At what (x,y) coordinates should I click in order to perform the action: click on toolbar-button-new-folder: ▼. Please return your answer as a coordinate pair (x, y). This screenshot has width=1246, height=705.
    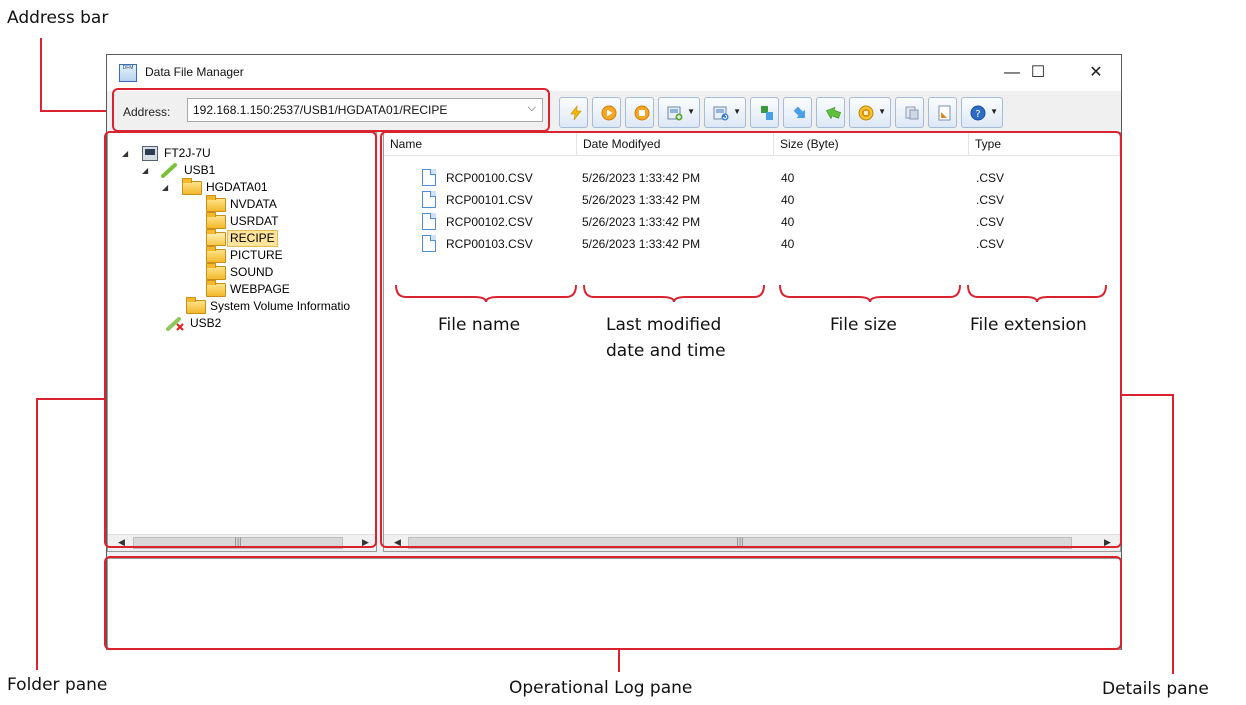
    Looking at the image, I should click on (679, 112).